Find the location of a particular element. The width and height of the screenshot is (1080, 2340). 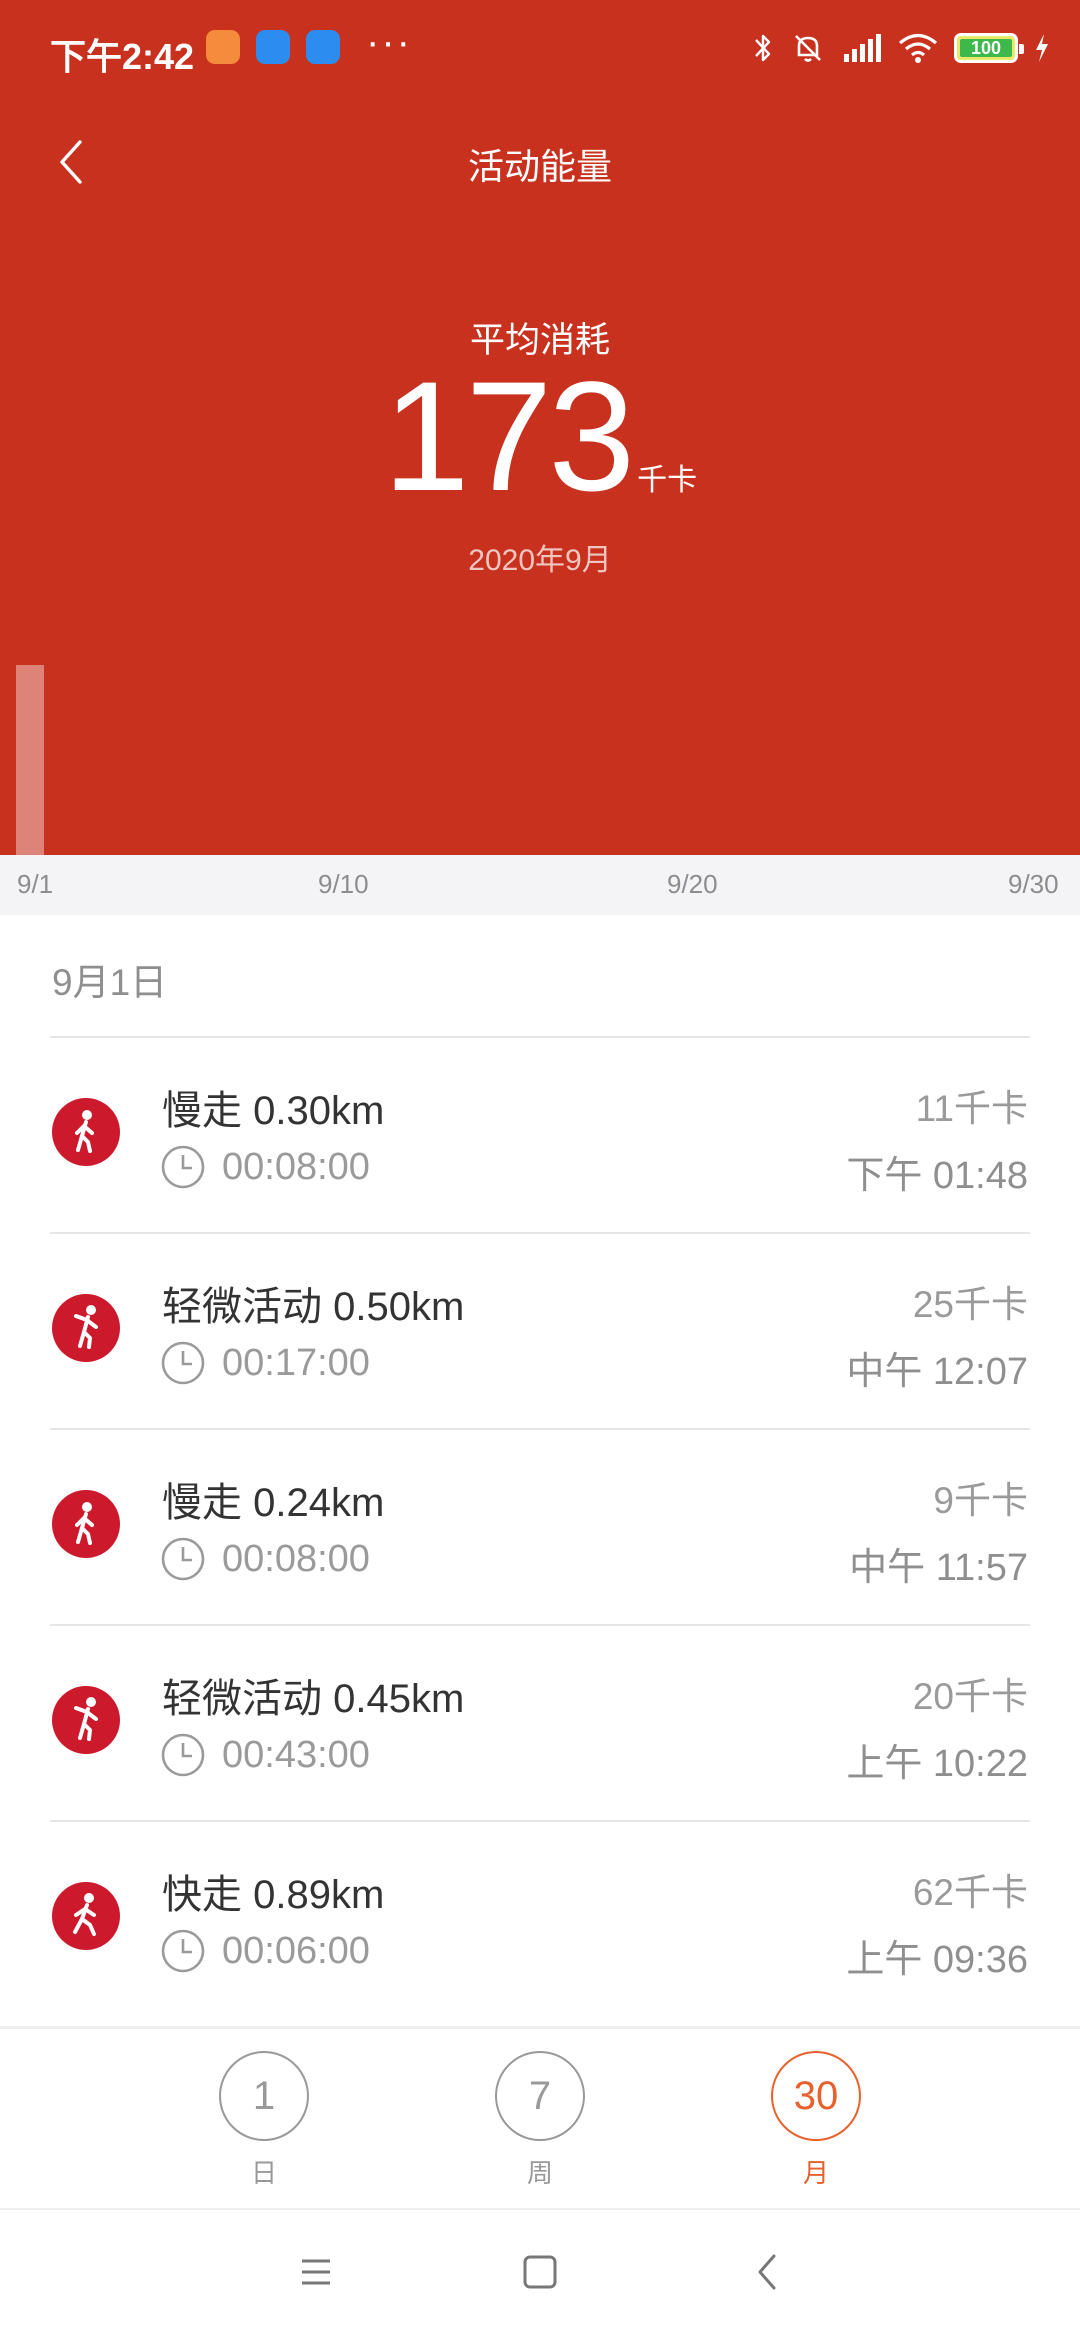

chart-x-axis: 9/1 9/10 9/20 9/30 is located at coordinates (540, 885).